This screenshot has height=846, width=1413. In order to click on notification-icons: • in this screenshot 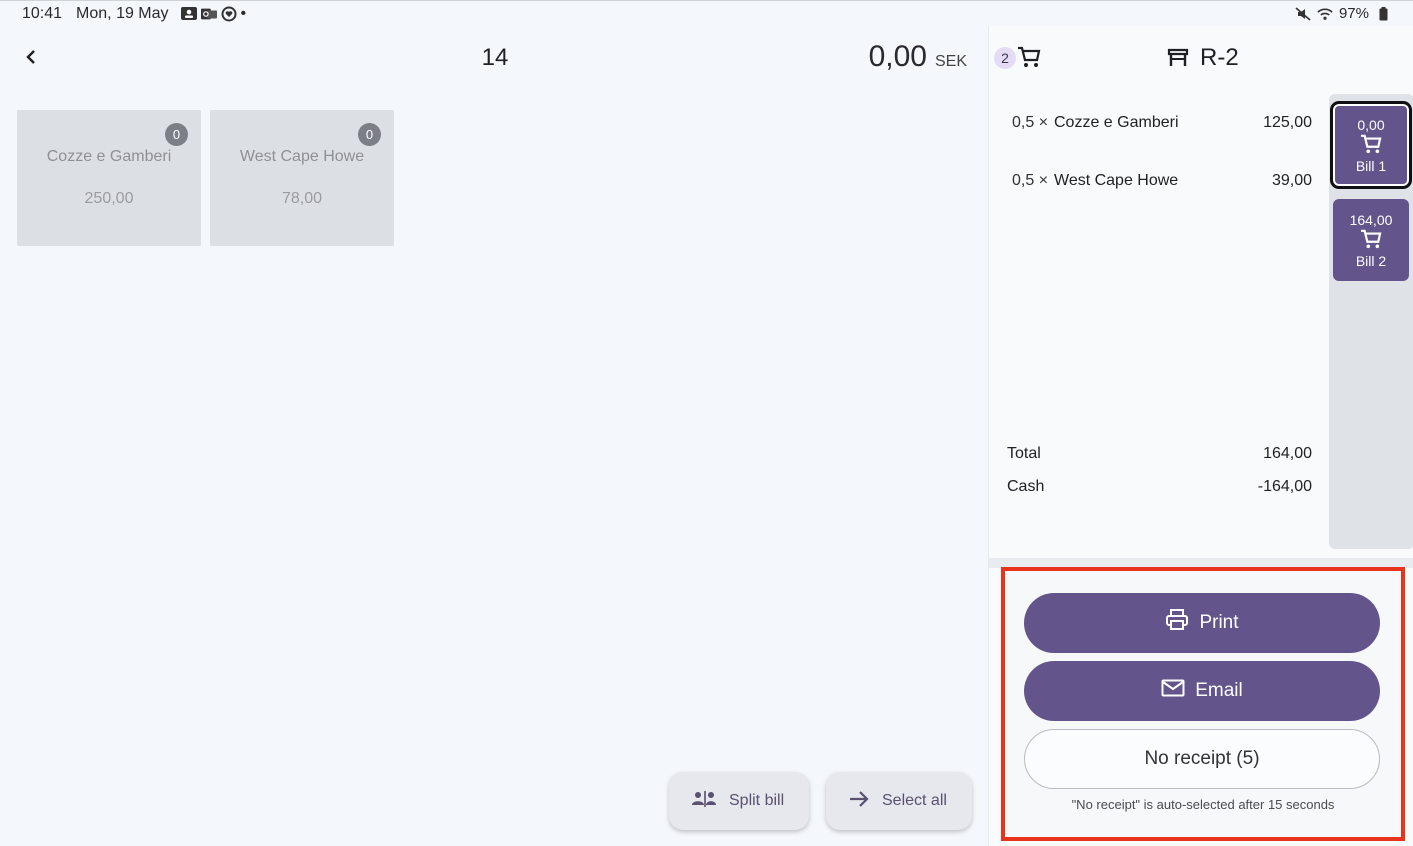, I will do `click(213, 13)`.